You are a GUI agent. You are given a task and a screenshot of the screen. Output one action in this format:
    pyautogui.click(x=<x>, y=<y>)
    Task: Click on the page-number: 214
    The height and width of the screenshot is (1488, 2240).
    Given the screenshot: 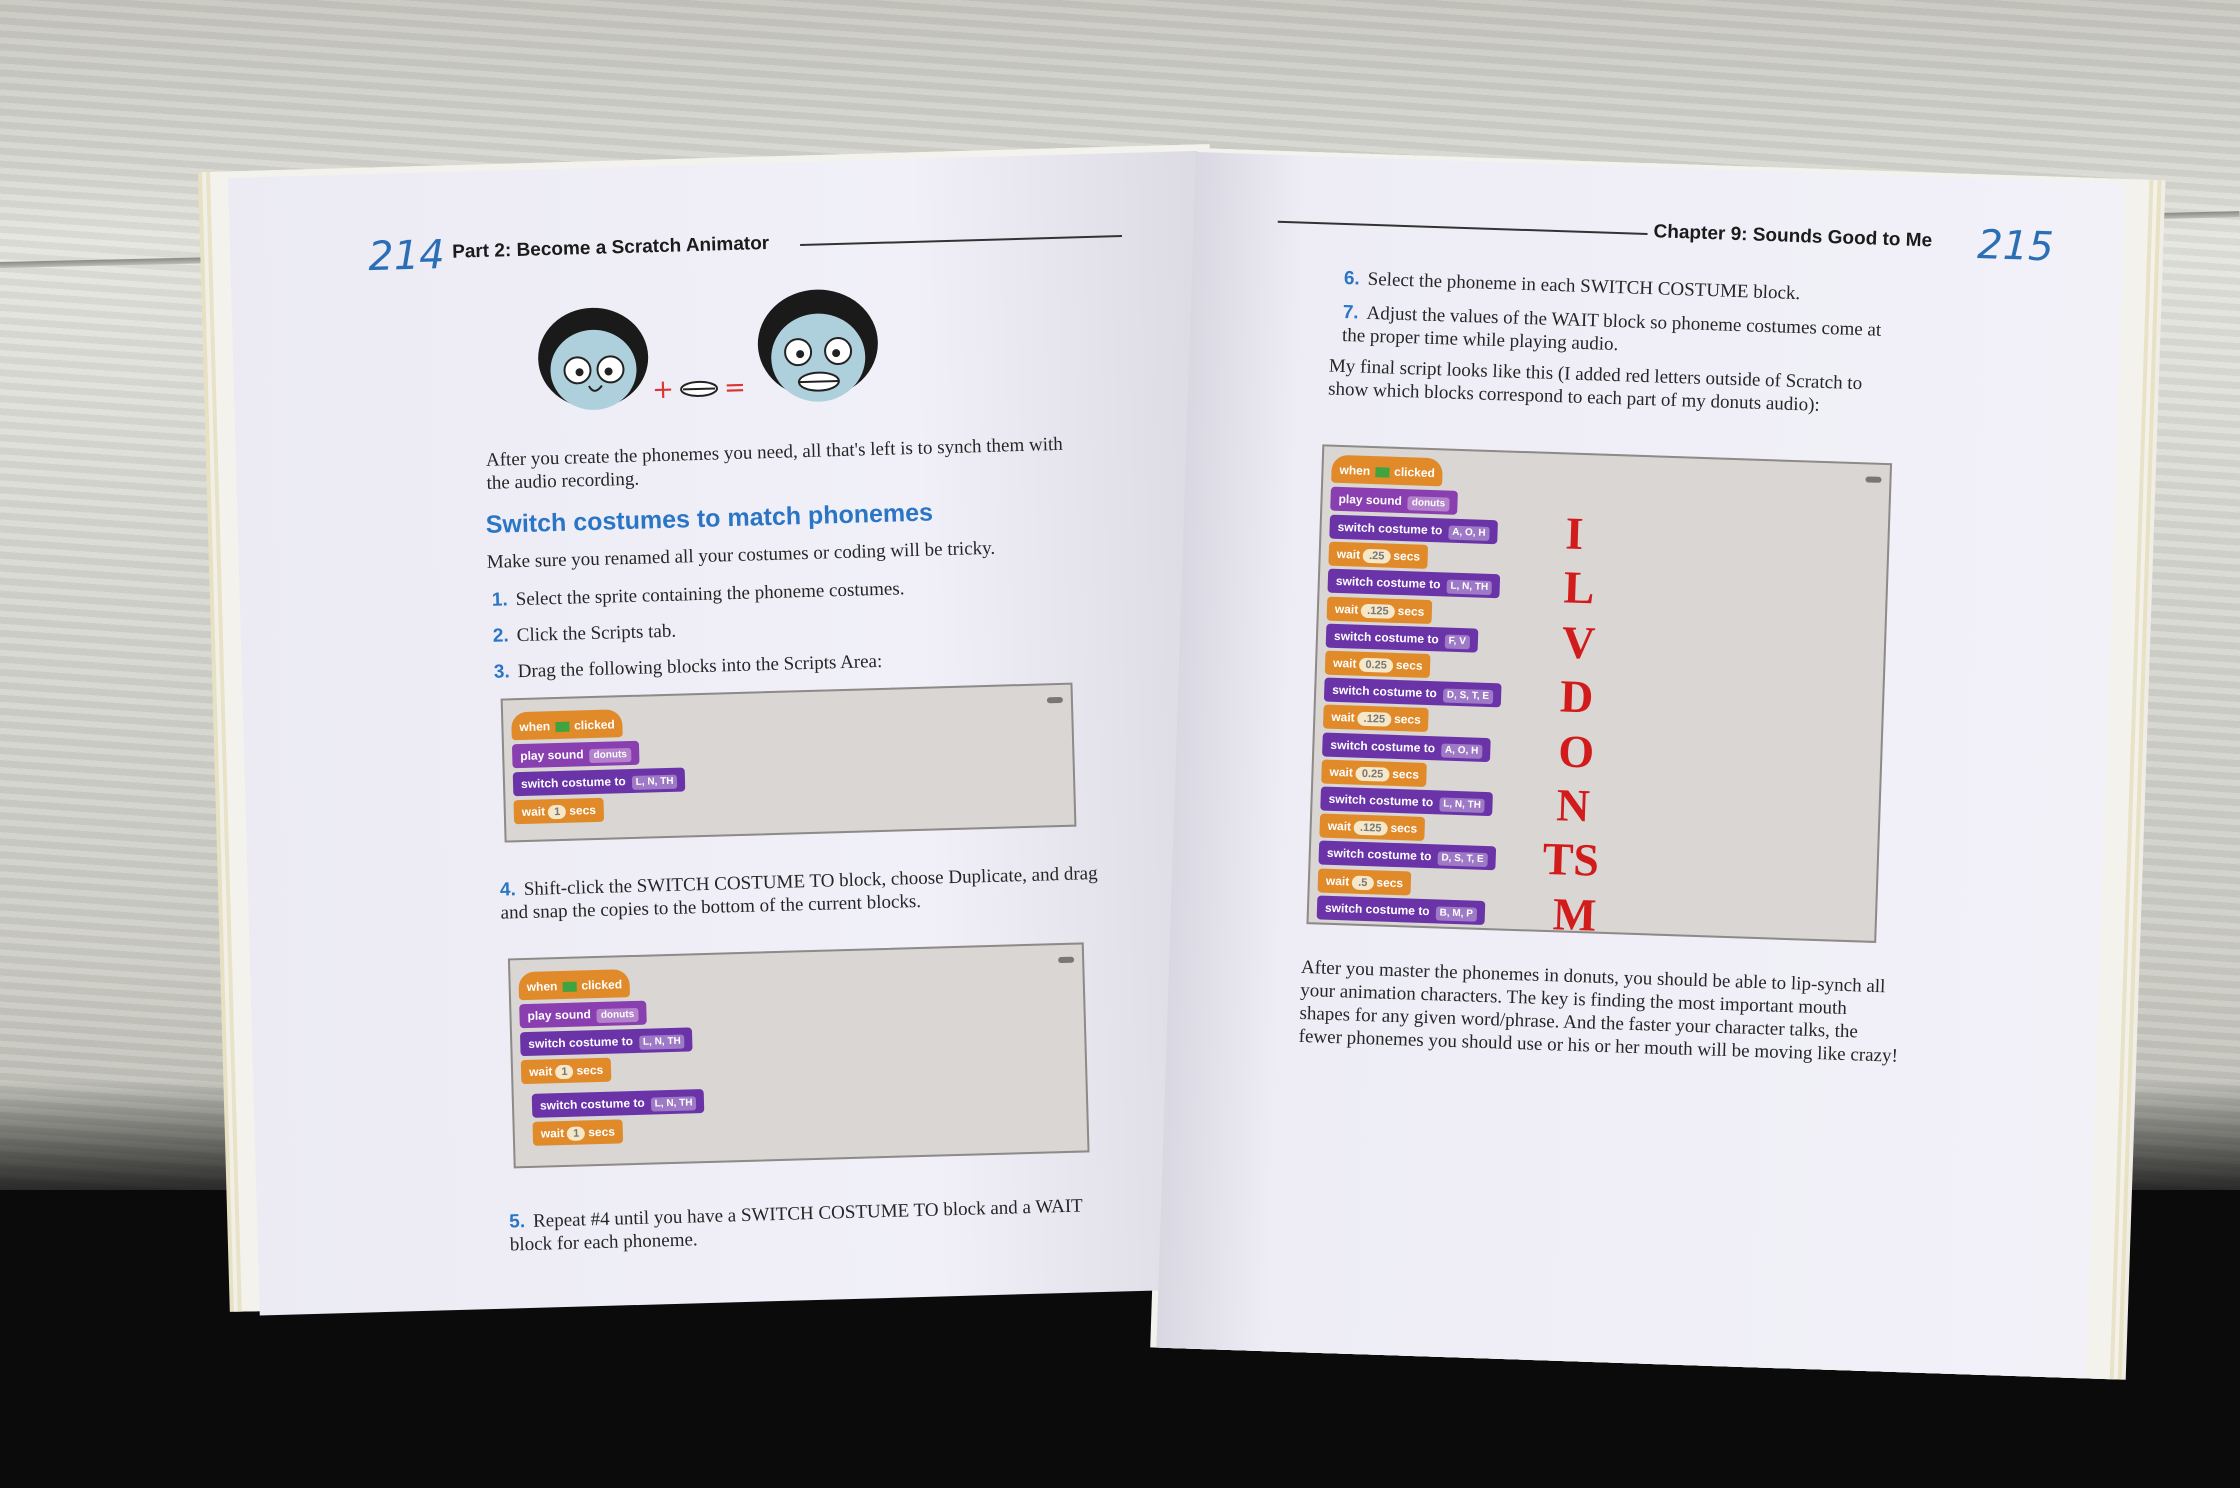 What is the action you would take?
    pyautogui.click(x=406, y=256)
    